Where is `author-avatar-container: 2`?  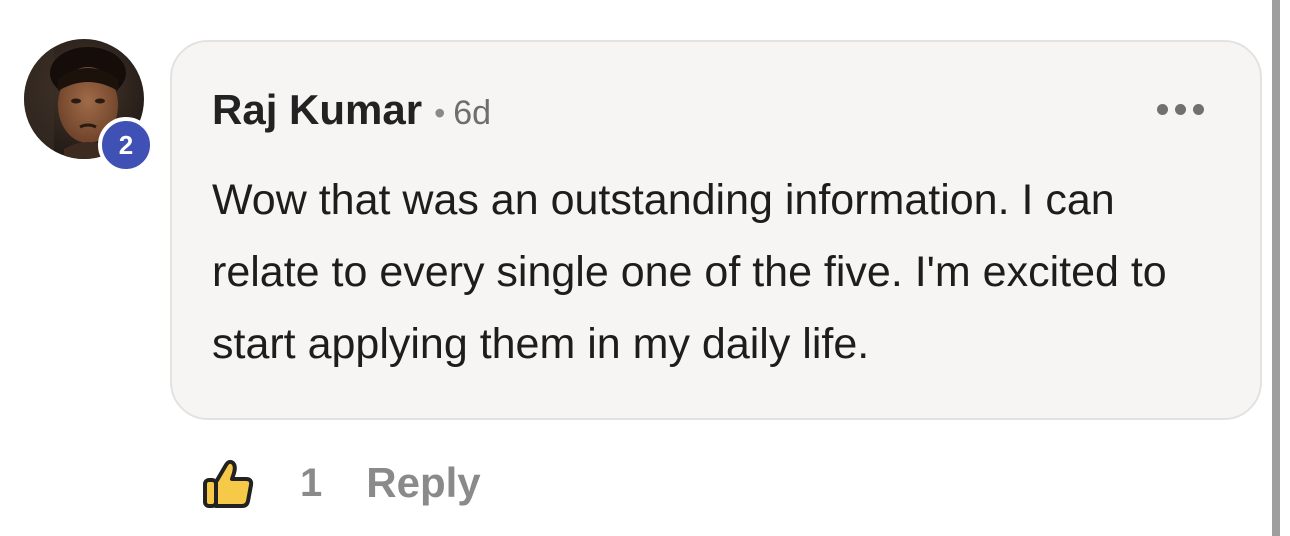
author-avatar-container: 2 is located at coordinates (89, 106).